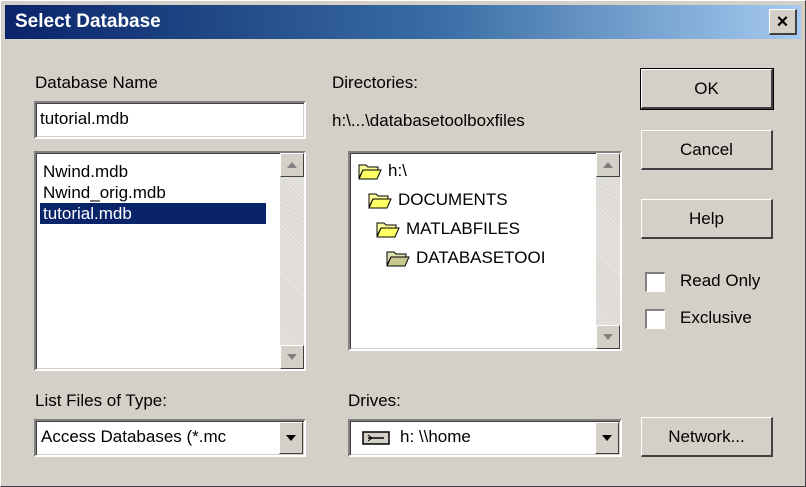  I want to click on exclusive-checkbox, so click(655, 319).